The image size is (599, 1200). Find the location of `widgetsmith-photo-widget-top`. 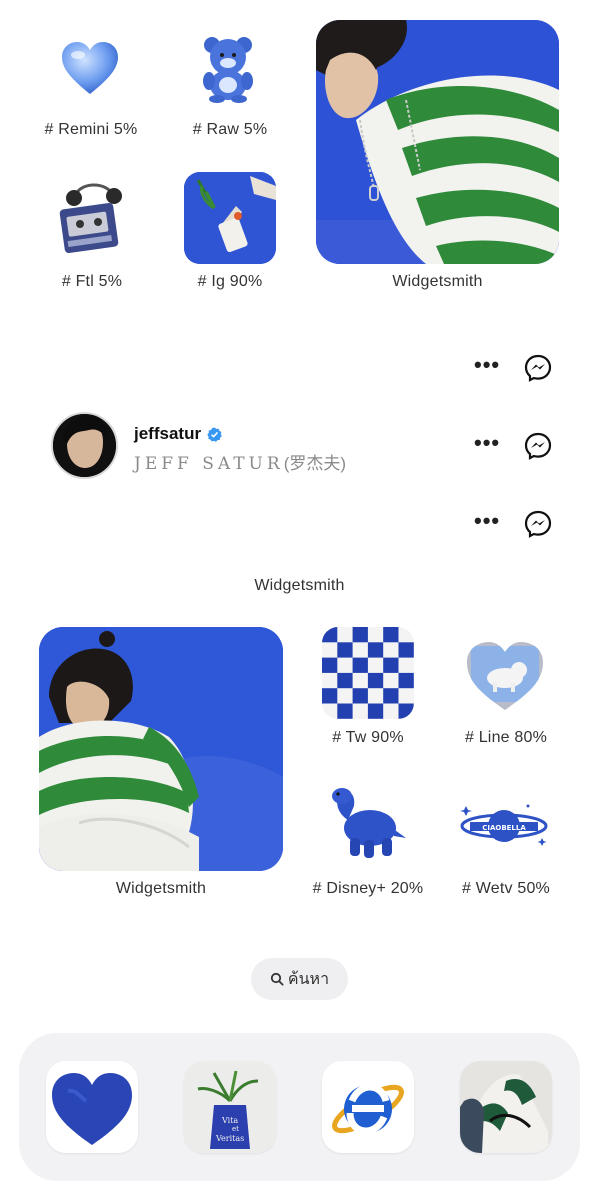

widgetsmith-photo-widget-top is located at coordinates (437, 142).